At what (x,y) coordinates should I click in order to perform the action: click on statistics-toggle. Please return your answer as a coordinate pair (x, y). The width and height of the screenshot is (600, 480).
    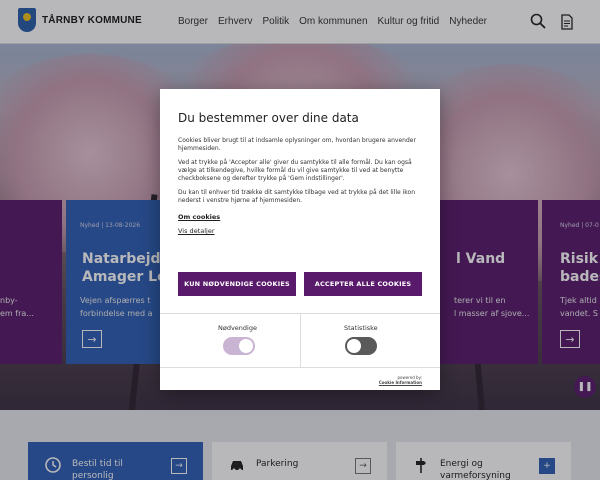
    Looking at the image, I should click on (361, 346).